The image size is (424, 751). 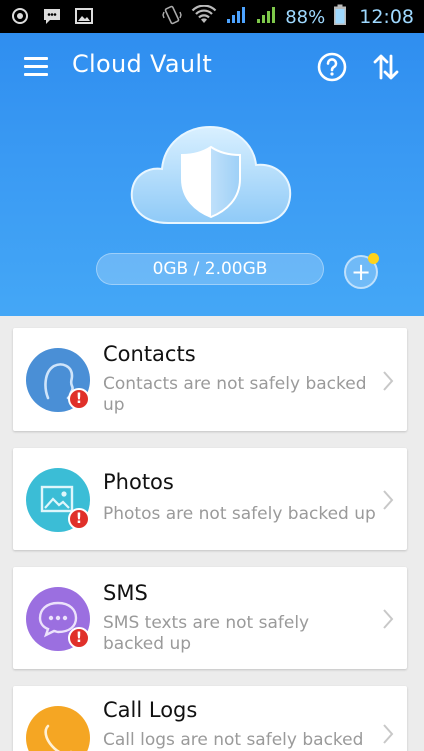 I want to click on card-title: Photos, so click(x=138, y=482).